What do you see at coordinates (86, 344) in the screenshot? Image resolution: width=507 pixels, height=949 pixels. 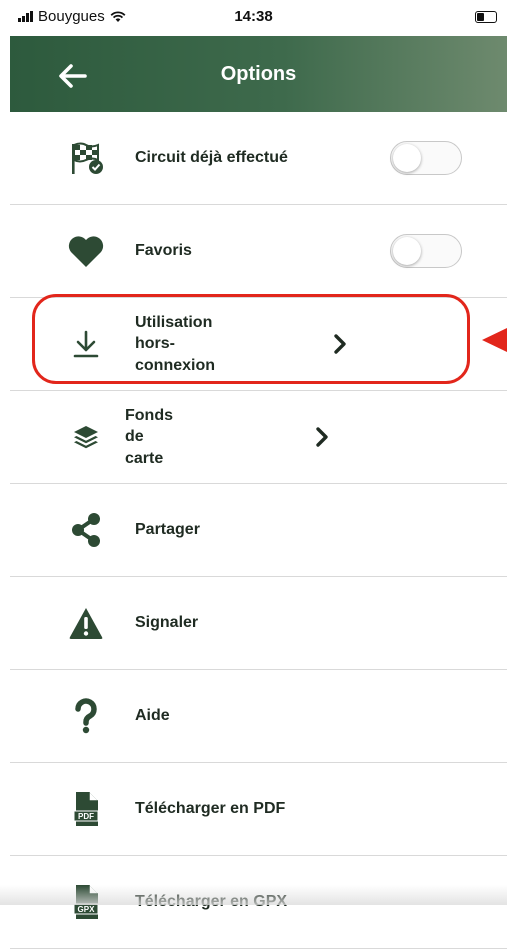 I see `download-icon` at bounding box center [86, 344].